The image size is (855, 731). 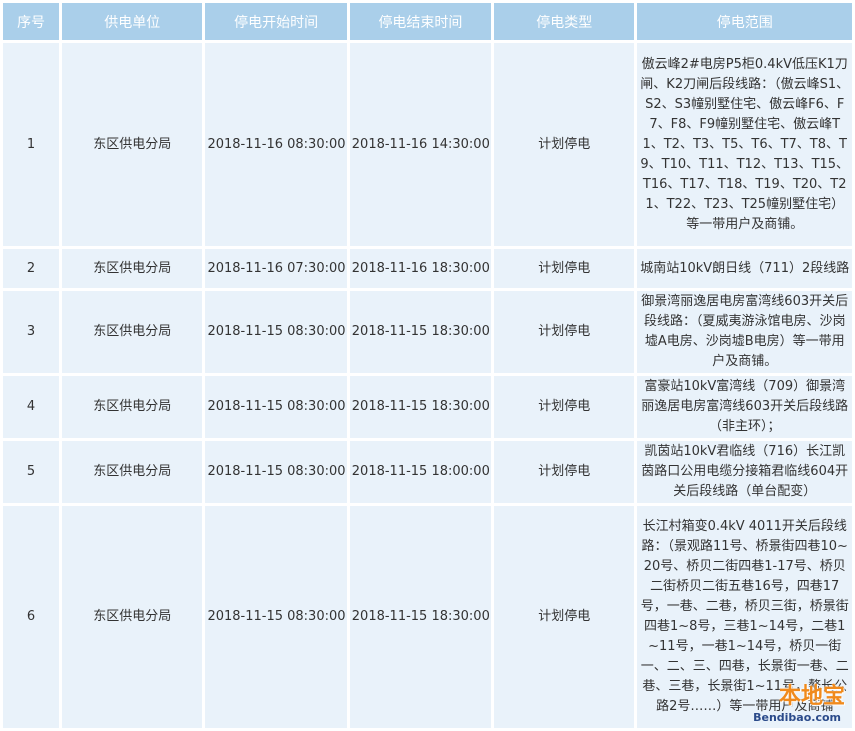 I want to click on header-start-time: 停电开始时间, so click(x=276, y=21).